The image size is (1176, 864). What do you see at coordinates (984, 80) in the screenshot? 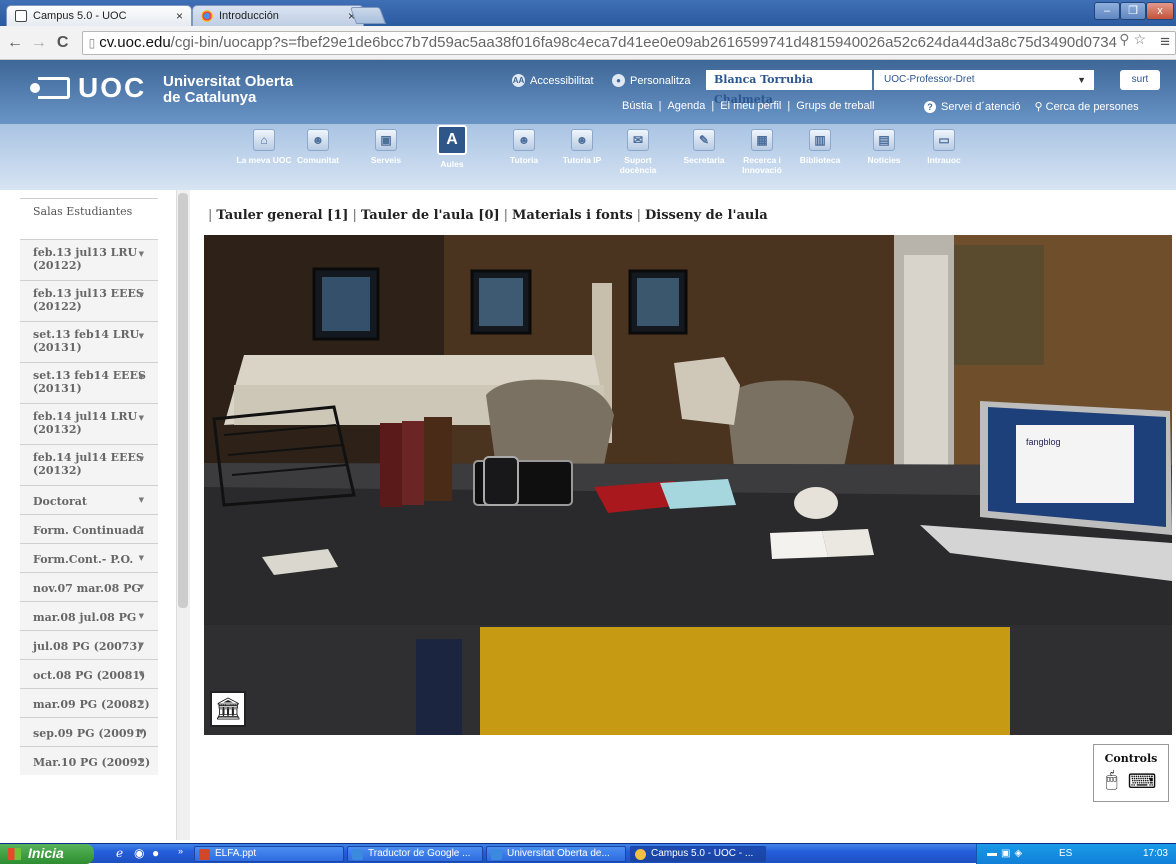
I see `profile-select: UOC-Professor-Dret ▼` at bounding box center [984, 80].